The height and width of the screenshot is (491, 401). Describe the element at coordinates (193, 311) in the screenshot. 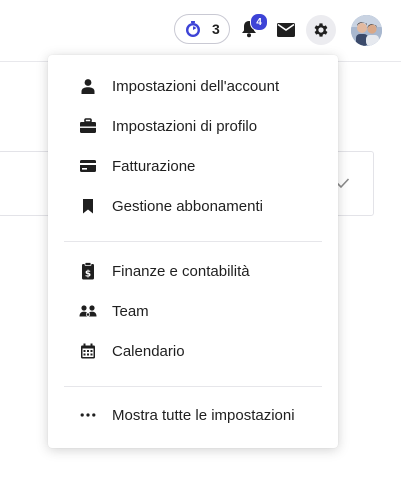

I see `menu-item-team: Team` at that location.